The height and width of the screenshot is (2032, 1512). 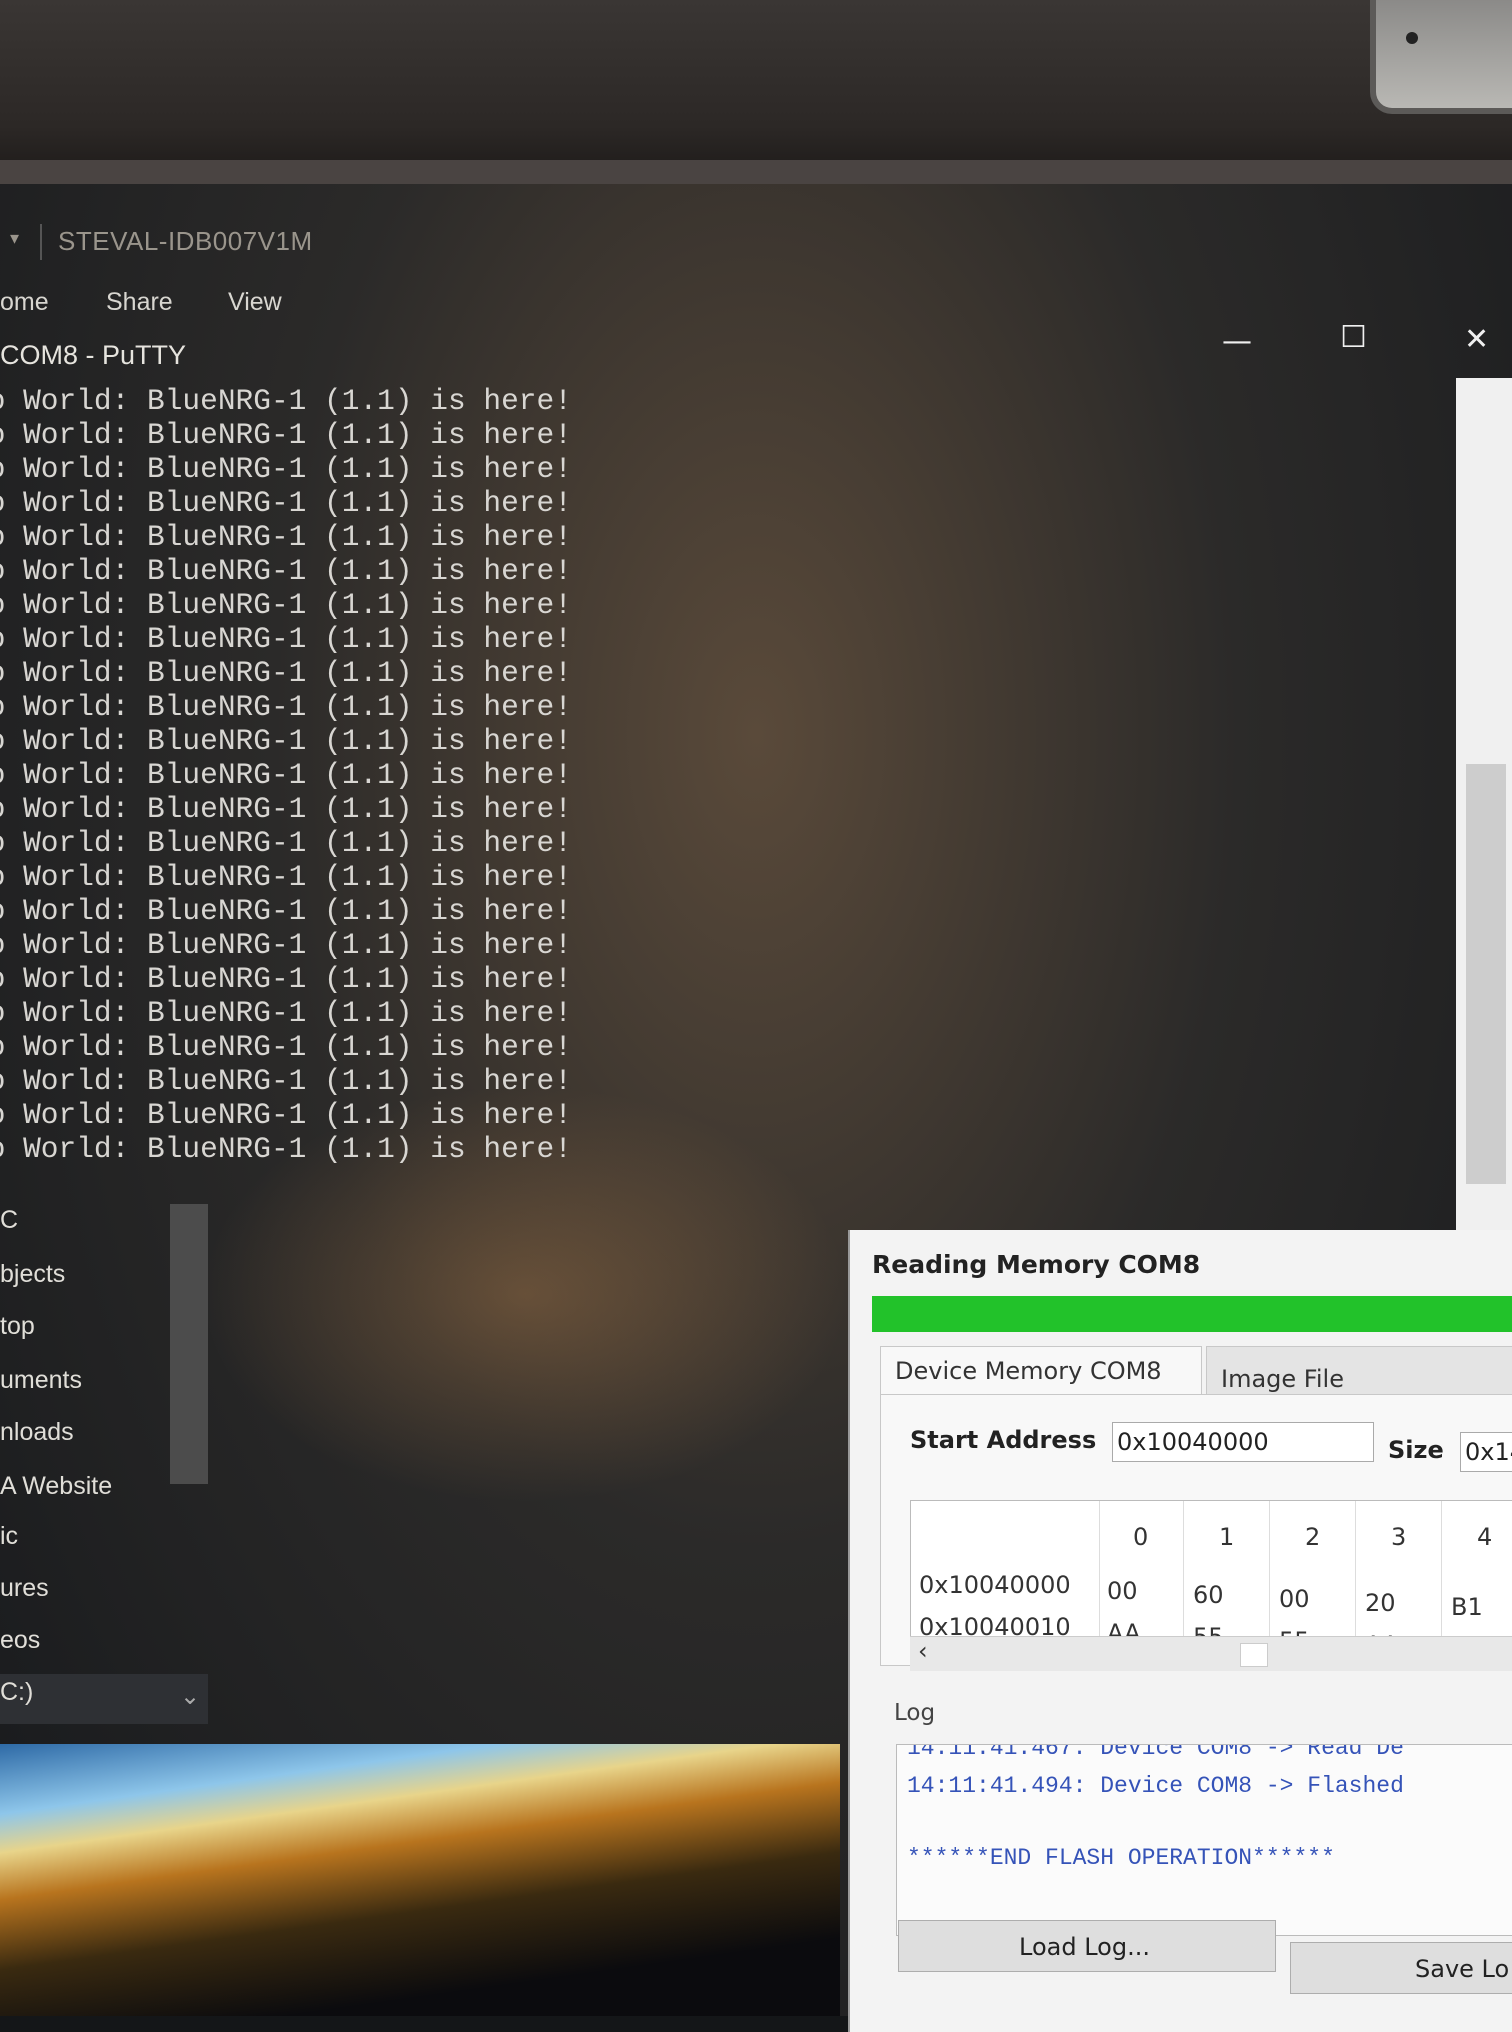 What do you see at coordinates (1211, 1653) in the screenshot?
I see `grid-horizontal-scrollbar: ‹` at bounding box center [1211, 1653].